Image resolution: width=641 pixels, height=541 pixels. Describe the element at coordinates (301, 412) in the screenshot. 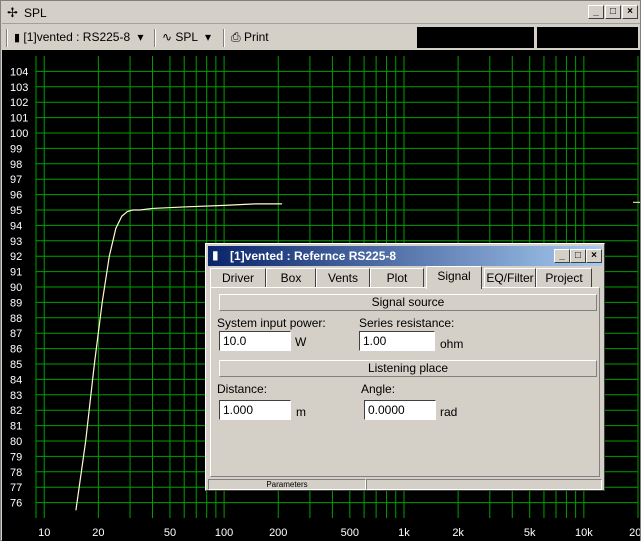

I see `distance-unit: m` at that location.